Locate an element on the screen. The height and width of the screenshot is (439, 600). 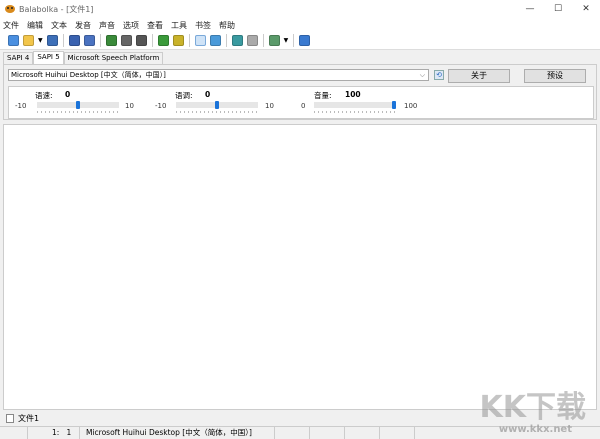
app-icon is located at coordinates (10, 9).